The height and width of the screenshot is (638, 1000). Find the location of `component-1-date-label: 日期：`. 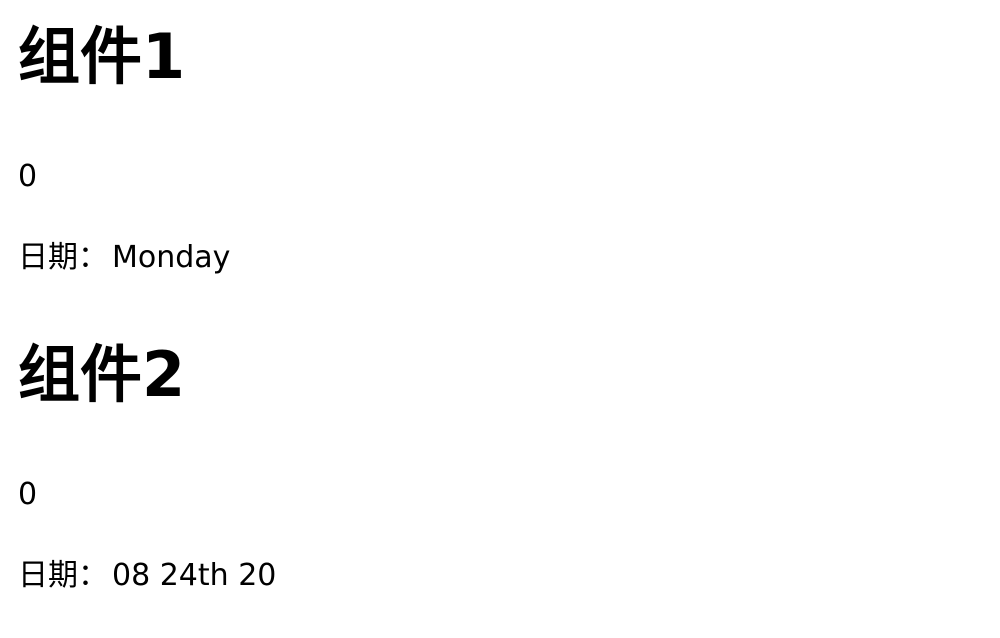

component-1-date-label: 日期： is located at coordinates (63, 257).